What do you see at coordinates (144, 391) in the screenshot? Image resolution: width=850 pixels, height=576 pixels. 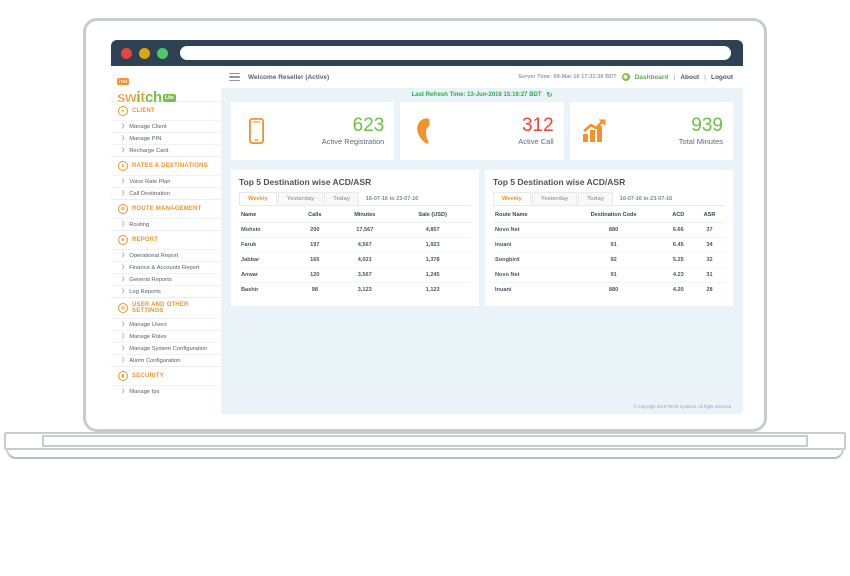 I see `sidebar-item-label: Manage Ips` at bounding box center [144, 391].